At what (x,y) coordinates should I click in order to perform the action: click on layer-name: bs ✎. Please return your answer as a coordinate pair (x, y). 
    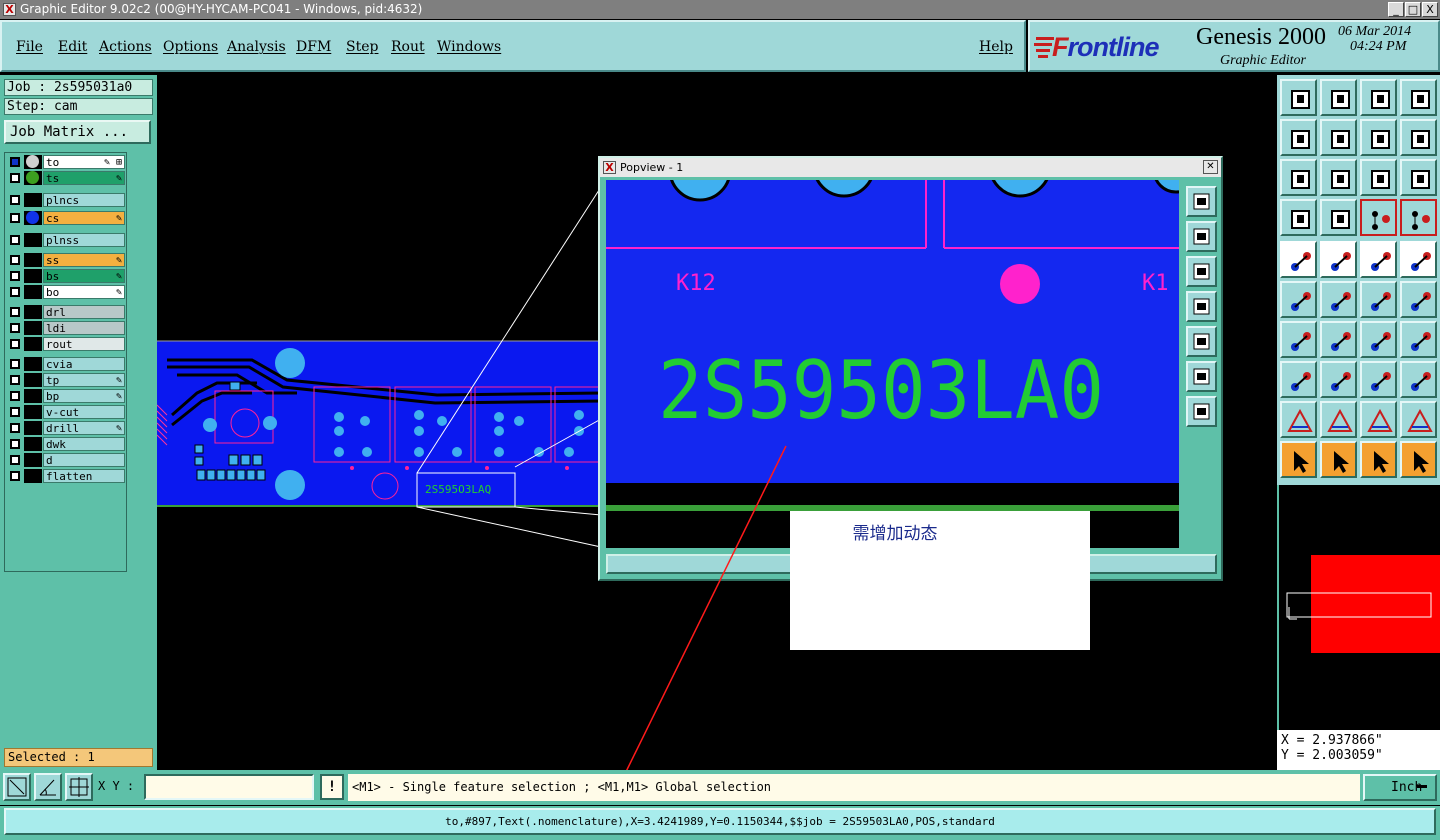
    Looking at the image, I should click on (84, 276).